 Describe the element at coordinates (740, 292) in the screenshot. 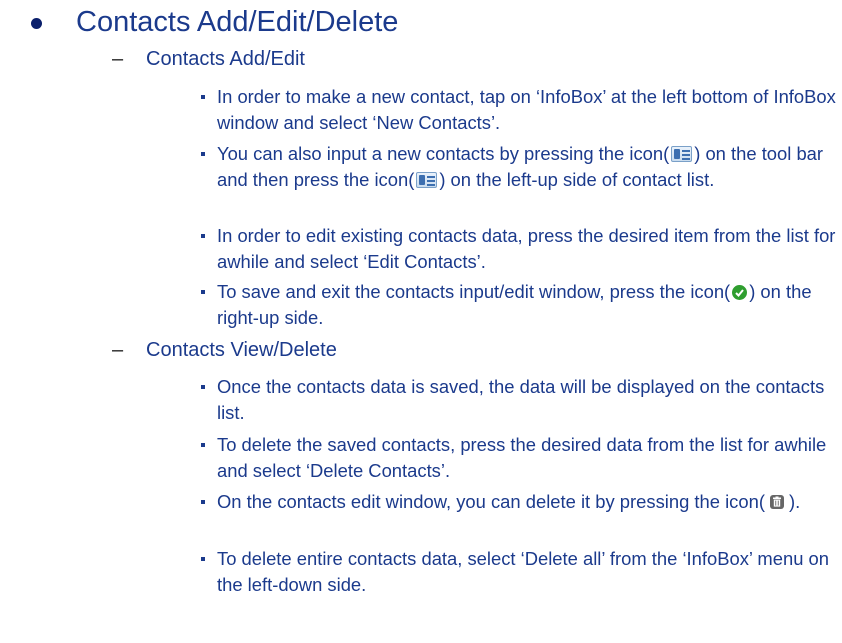

I see `save-check-icon` at that location.